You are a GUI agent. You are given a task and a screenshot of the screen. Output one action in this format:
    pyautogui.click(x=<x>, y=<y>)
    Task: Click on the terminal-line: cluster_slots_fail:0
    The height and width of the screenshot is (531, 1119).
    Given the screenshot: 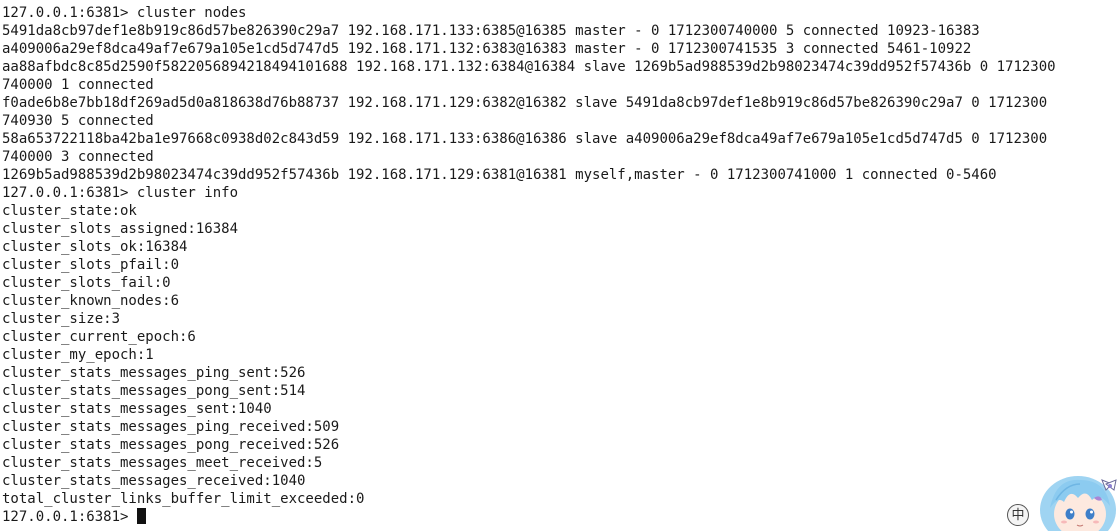 What is the action you would take?
    pyautogui.click(x=86, y=283)
    